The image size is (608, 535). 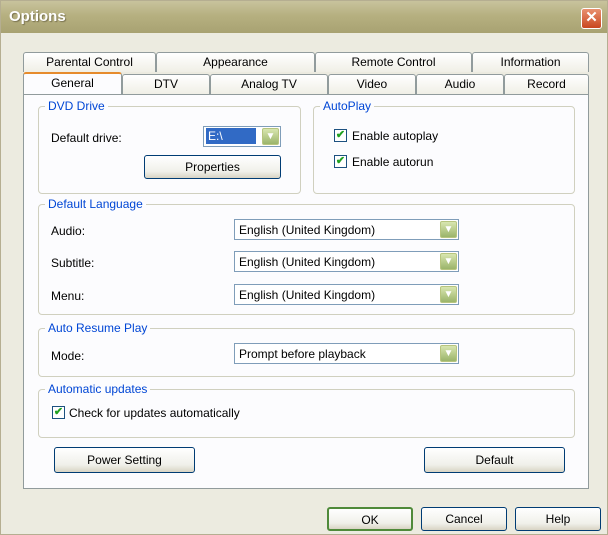 I want to click on resume-mode-value: Prompt before playback, so click(x=302, y=354).